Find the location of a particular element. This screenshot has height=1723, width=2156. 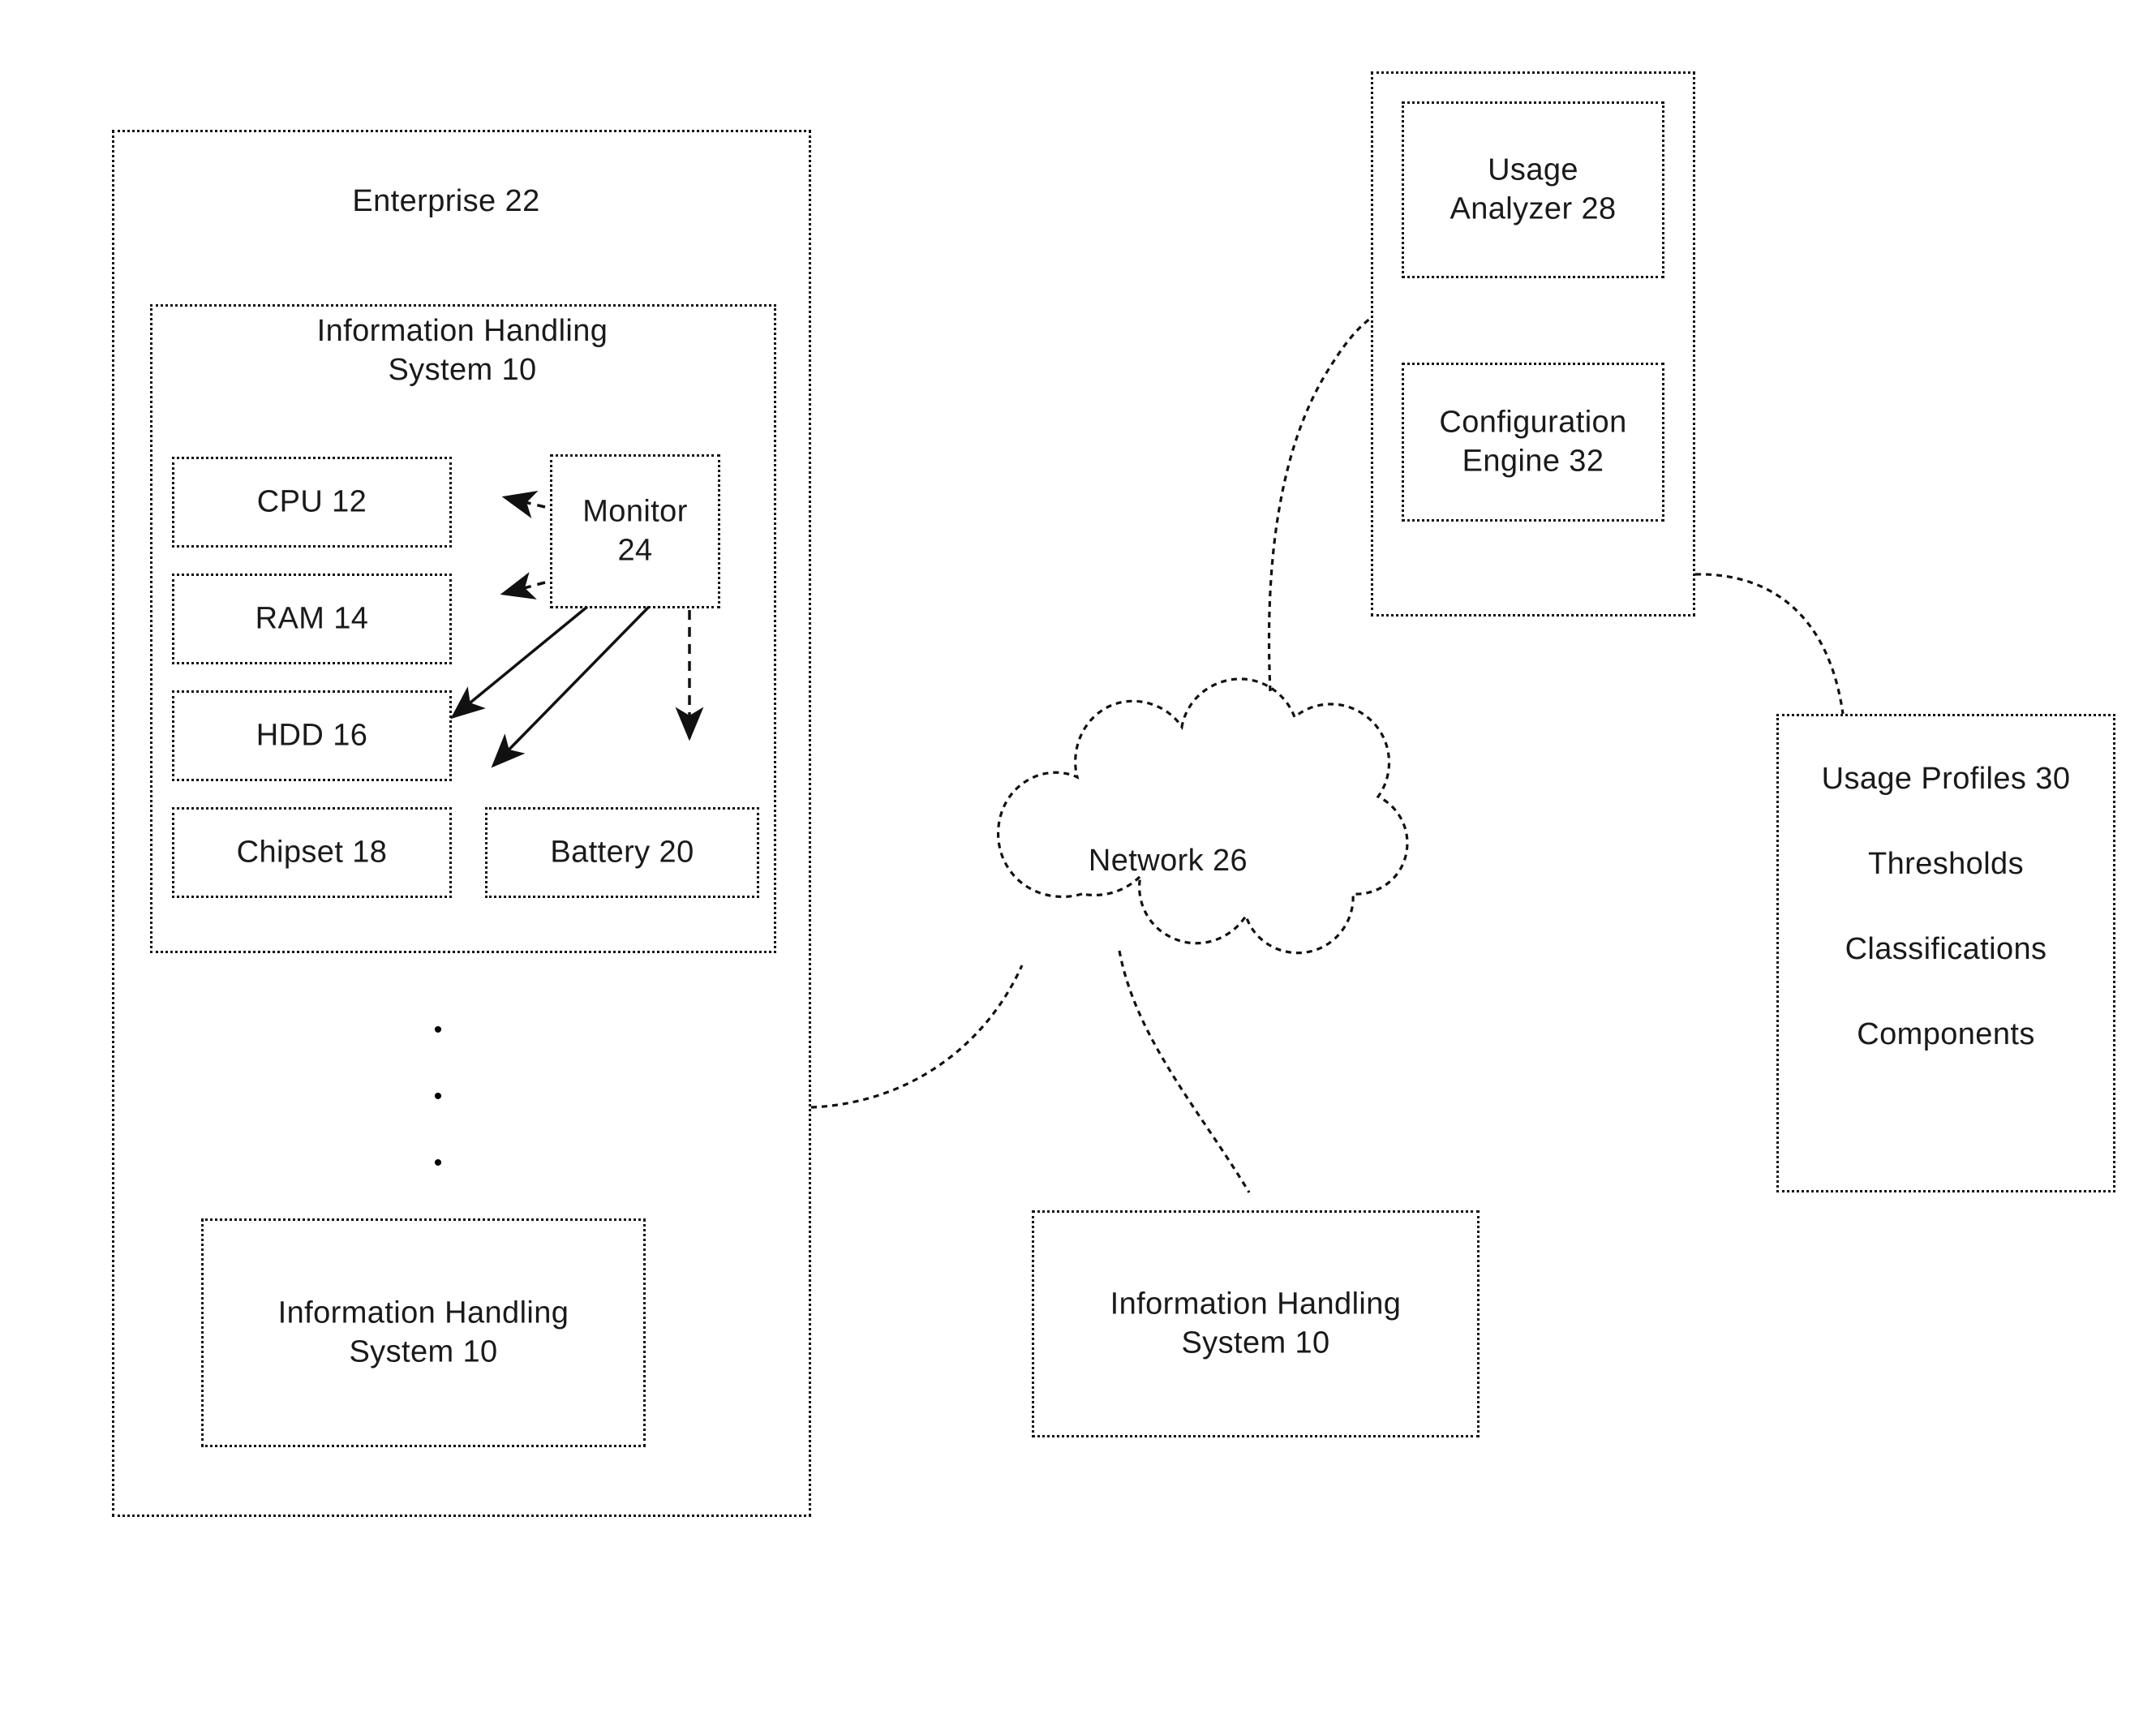

usage-profiles-item-components: Components is located at coordinates (1946, 1034).